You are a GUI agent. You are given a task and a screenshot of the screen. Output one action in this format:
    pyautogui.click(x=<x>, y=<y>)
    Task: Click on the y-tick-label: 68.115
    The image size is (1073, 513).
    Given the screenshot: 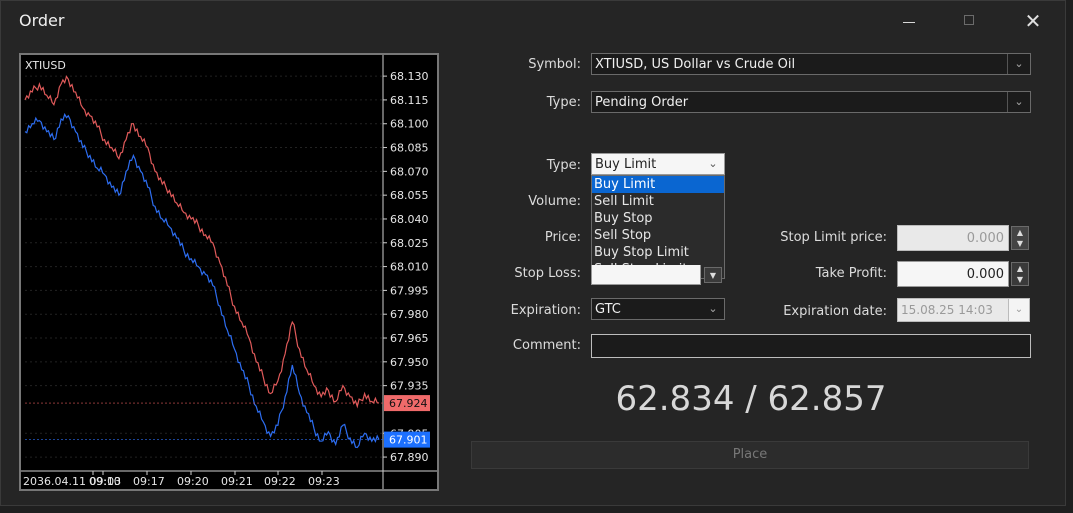 What is the action you would take?
    pyautogui.click(x=409, y=100)
    